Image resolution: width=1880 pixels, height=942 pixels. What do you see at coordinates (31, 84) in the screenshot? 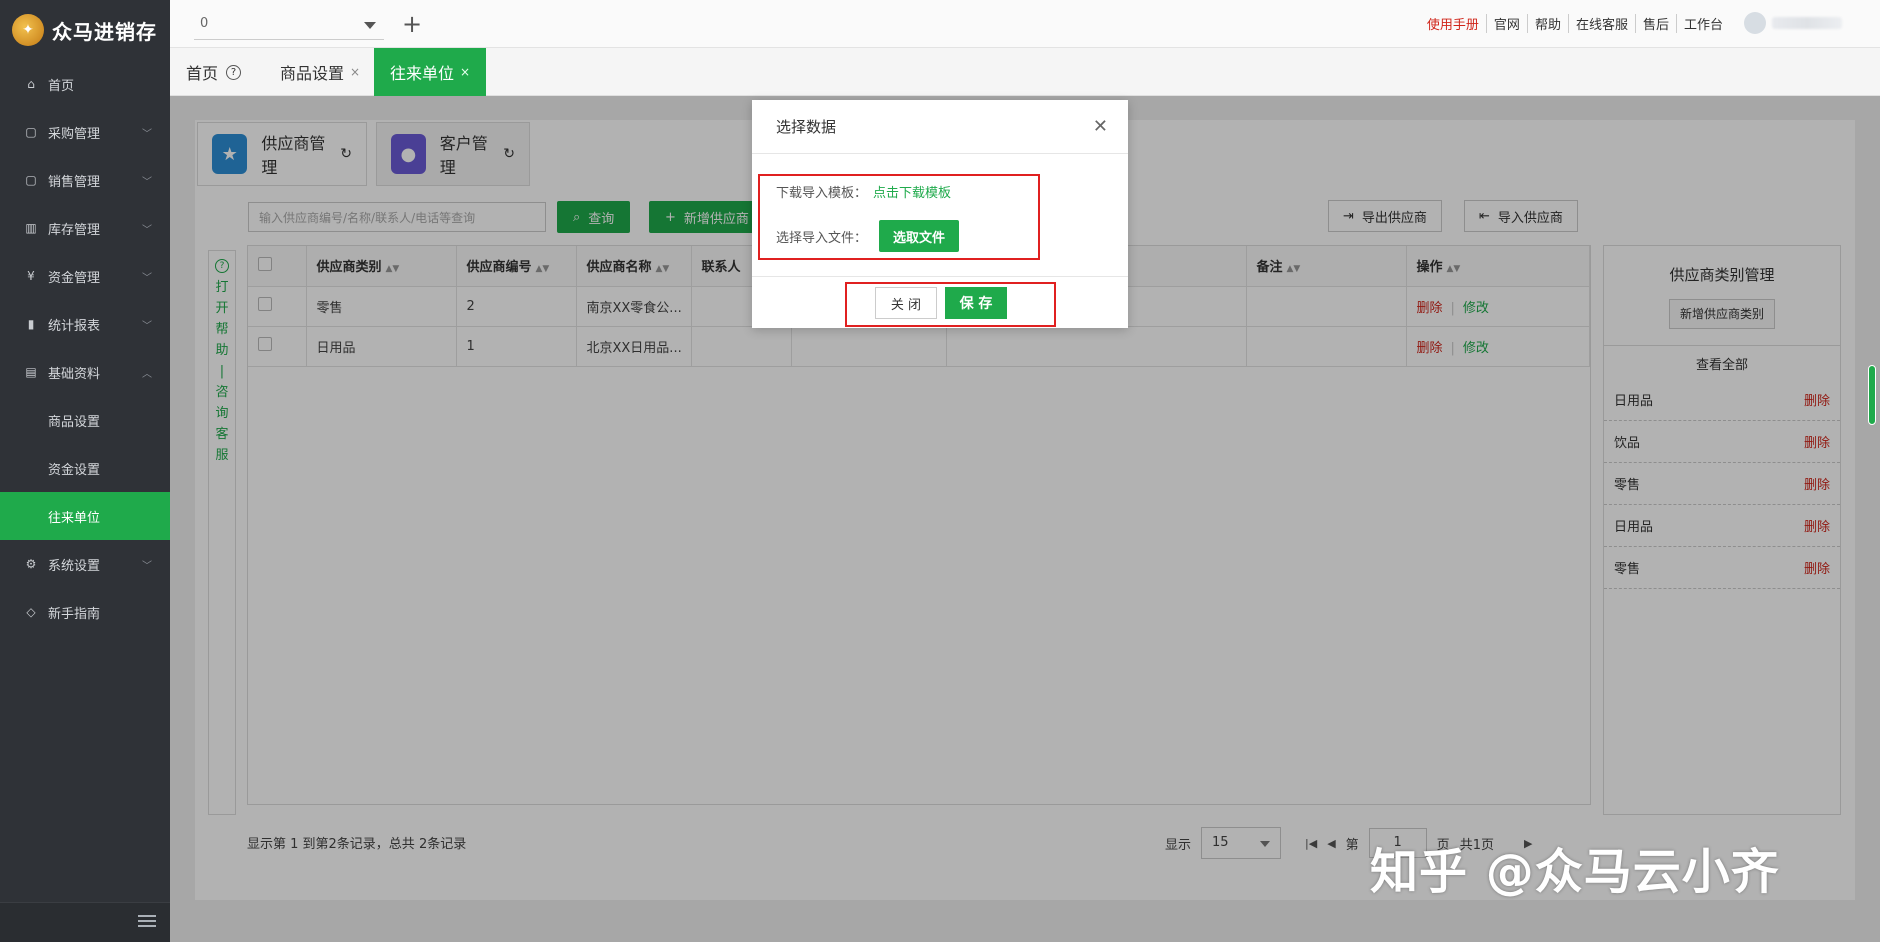
I see `home-icon: ⌂` at bounding box center [31, 84].